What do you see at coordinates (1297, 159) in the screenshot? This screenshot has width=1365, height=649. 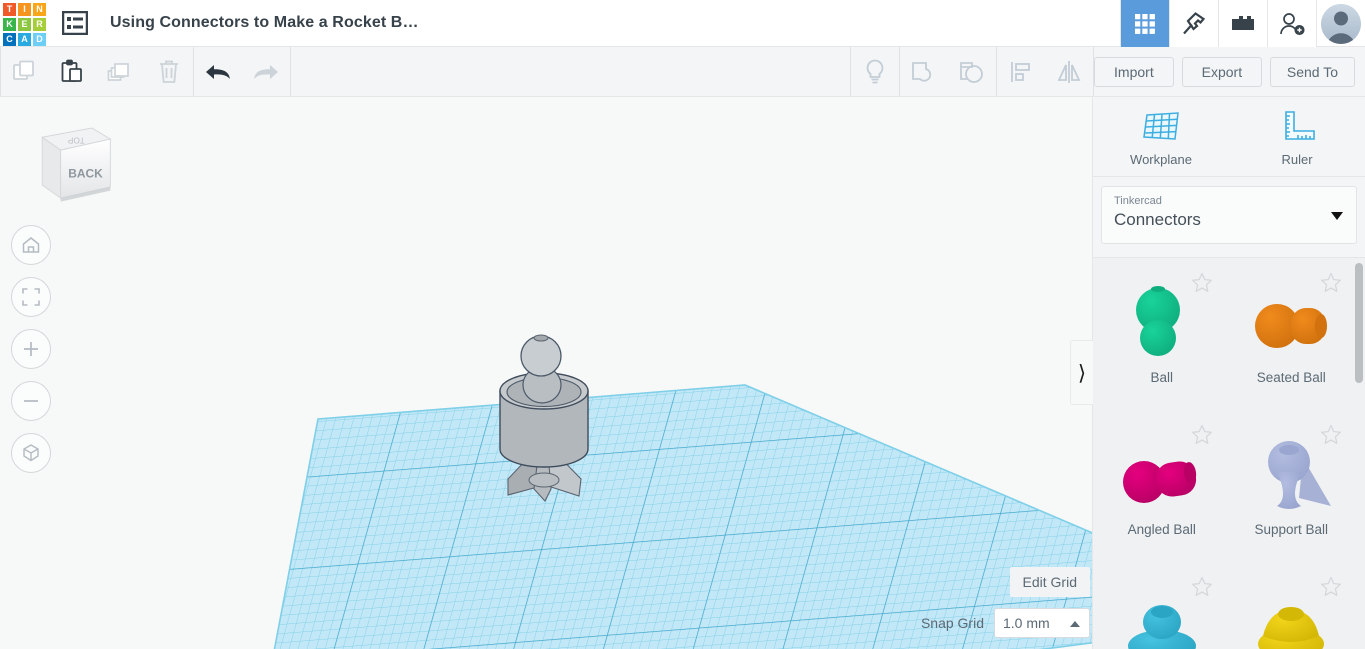 I see `ruler-tool-label: Ruler` at bounding box center [1297, 159].